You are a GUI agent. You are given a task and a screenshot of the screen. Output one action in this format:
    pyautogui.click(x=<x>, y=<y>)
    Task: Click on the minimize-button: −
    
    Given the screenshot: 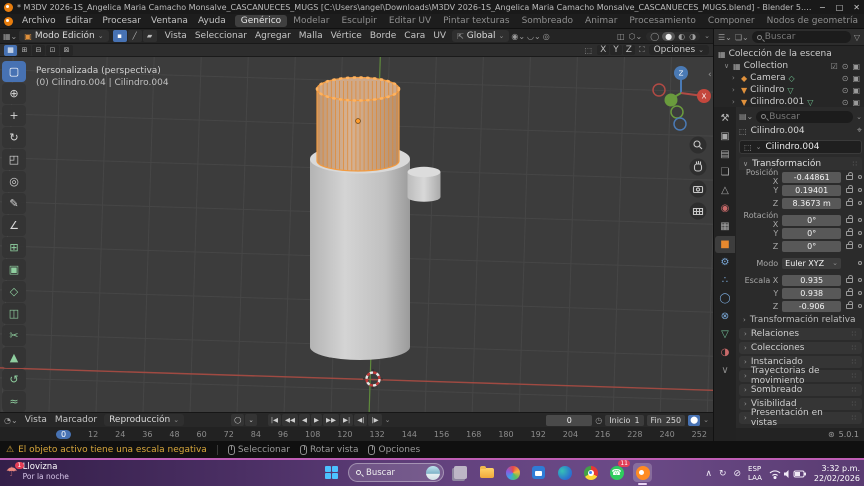 What is the action you would take?
    pyautogui.click(x=822, y=7)
    